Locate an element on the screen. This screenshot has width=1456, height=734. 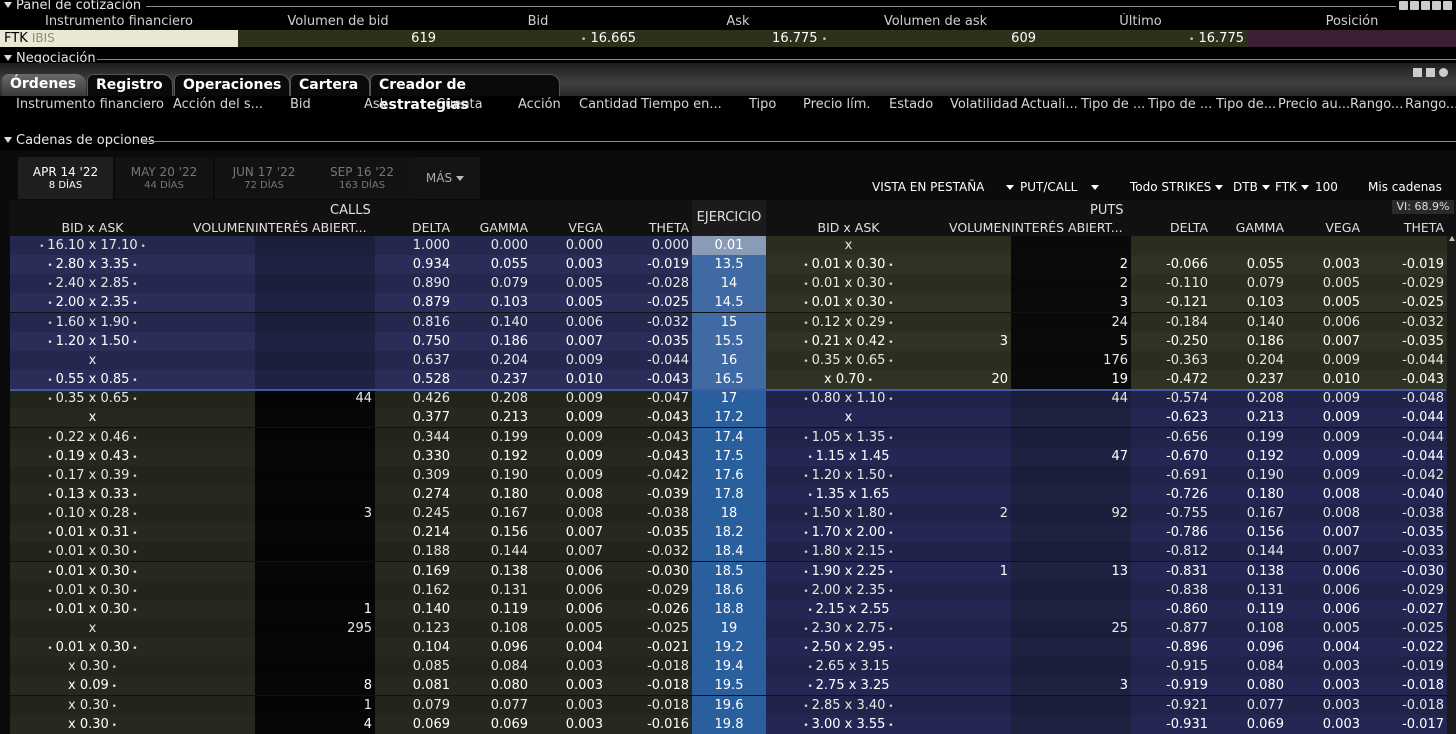
strike-cell: 14.5 is located at coordinates (729, 302).